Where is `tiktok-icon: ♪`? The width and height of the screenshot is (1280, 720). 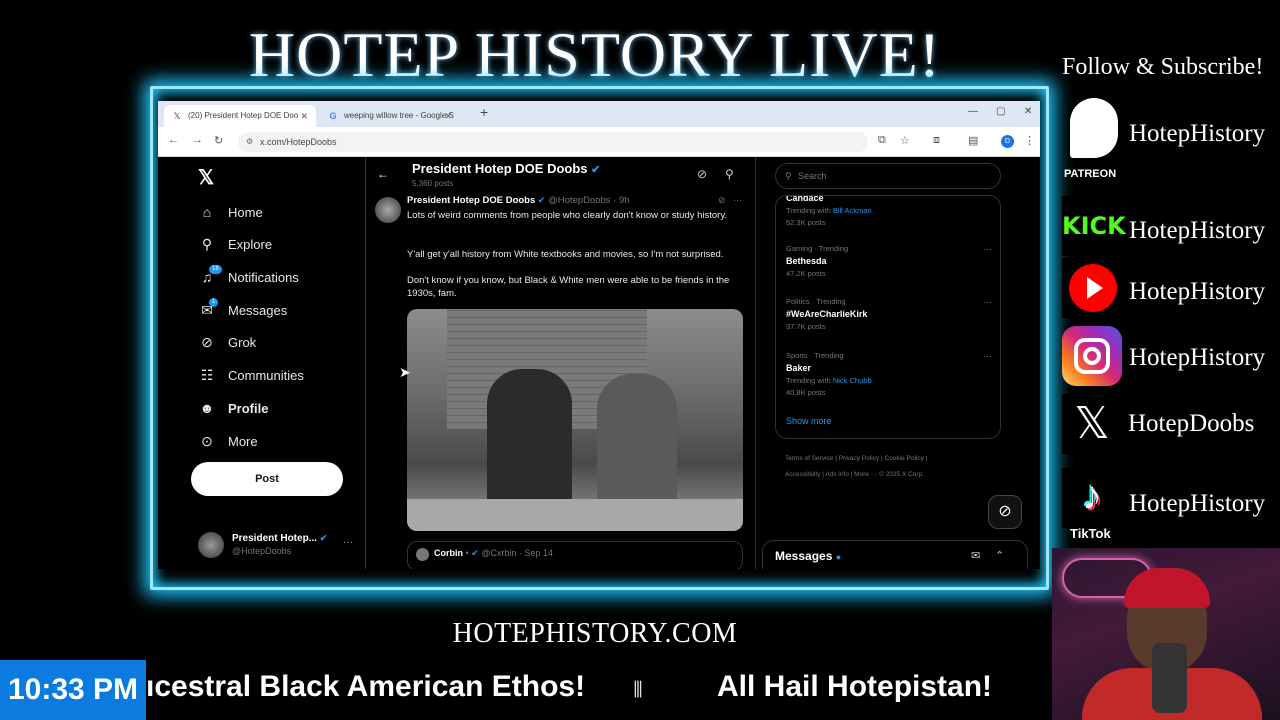 tiktok-icon: ♪ is located at coordinates (1092, 498).